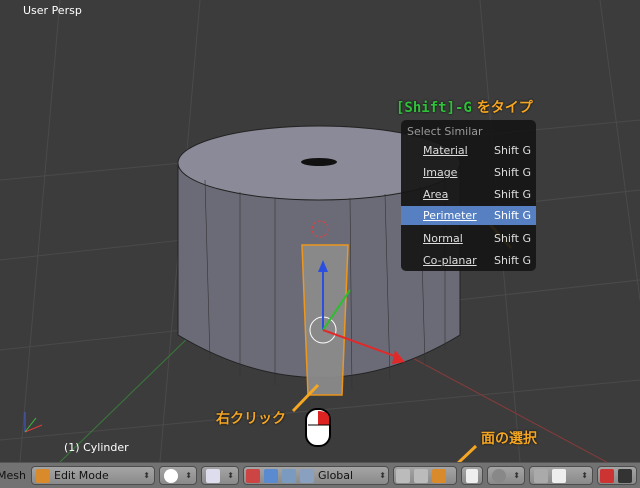  Describe the element at coordinates (445, 131) in the screenshot. I see `menu-title: Select Similar` at that location.